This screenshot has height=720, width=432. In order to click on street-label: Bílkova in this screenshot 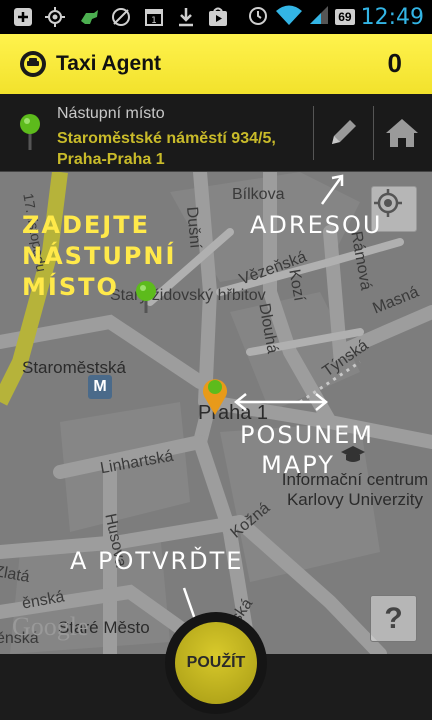, I will do `click(258, 194)`.